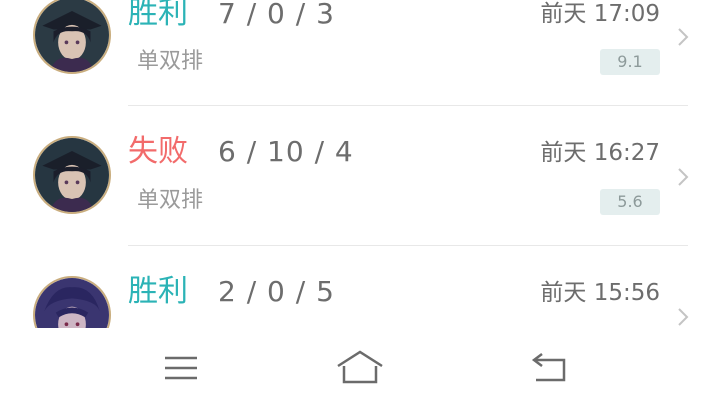  What do you see at coordinates (600, 14) in the screenshot?
I see `match-time: 前天 17:09` at bounding box center [600, 14].